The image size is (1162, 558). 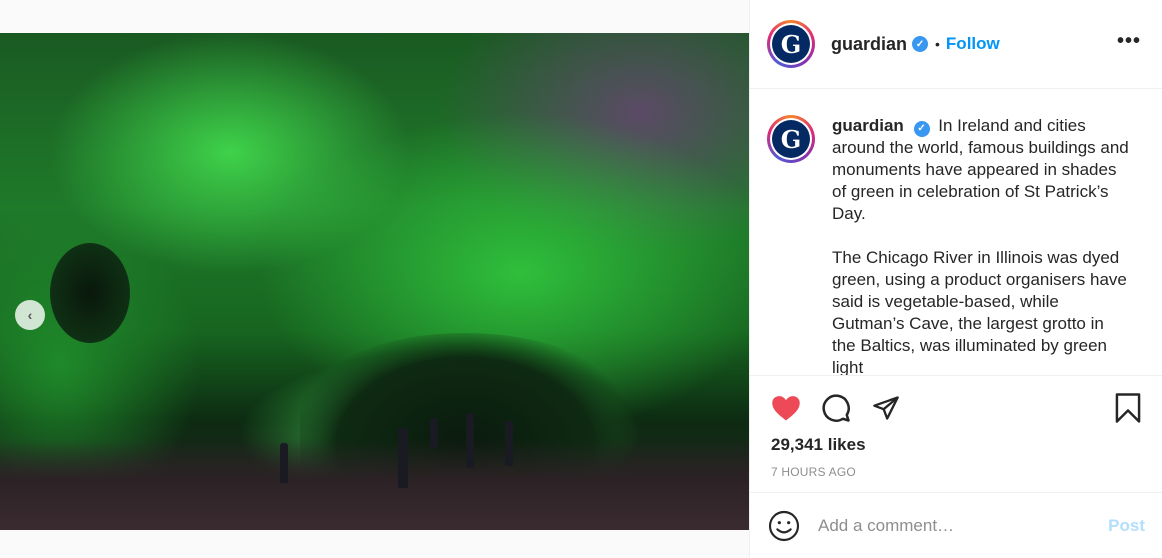 What do you see at coordinates (374, 485) in the screenshot?
I see `cave-floor` at bounding box center [374, 485].